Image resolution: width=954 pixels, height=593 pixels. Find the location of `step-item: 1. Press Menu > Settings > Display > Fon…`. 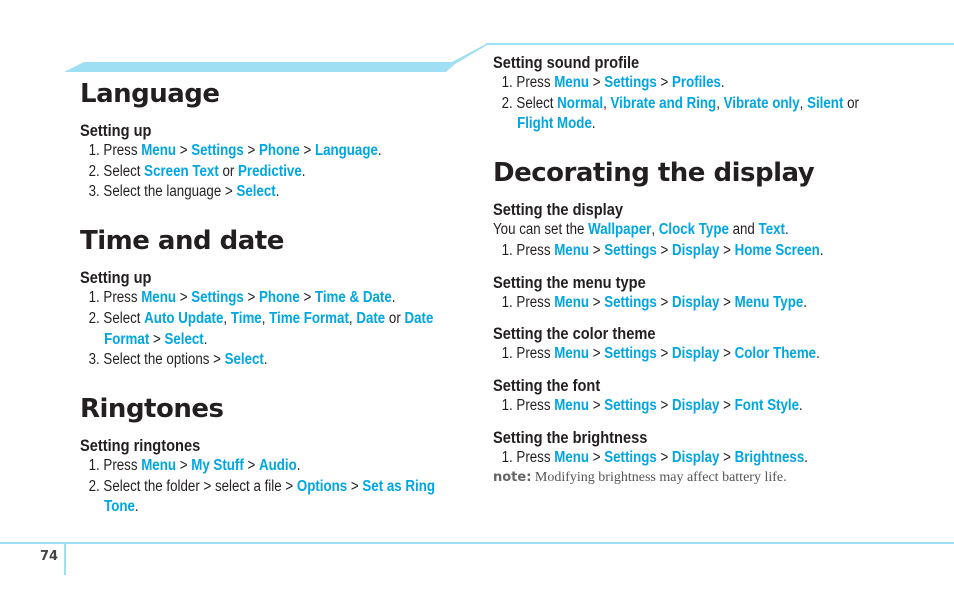

step-item: 1. Press Menu > Settings > Display > Fon… is located at coordinates (682, 406).